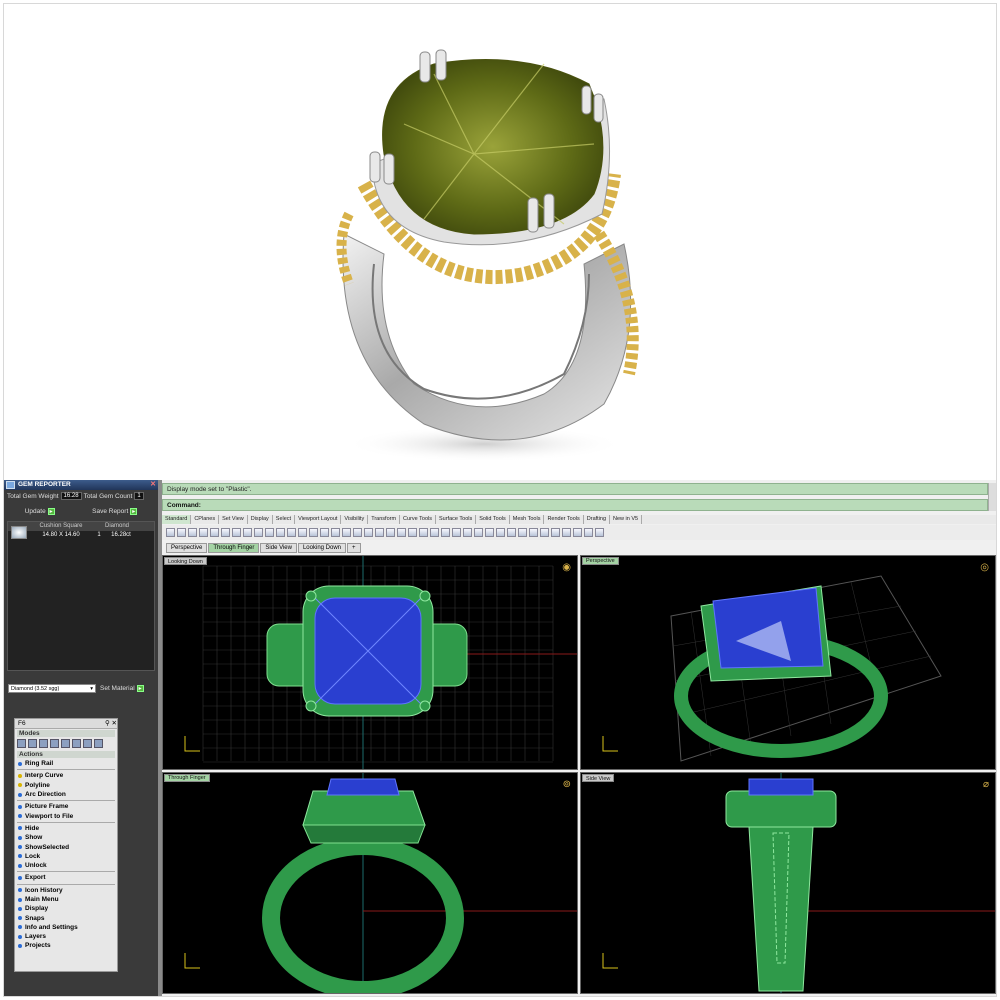 The width and height of the screenshot is (1000, 1000). I want to click on toolbar-tab: Curve Tools, so click(418, 519).